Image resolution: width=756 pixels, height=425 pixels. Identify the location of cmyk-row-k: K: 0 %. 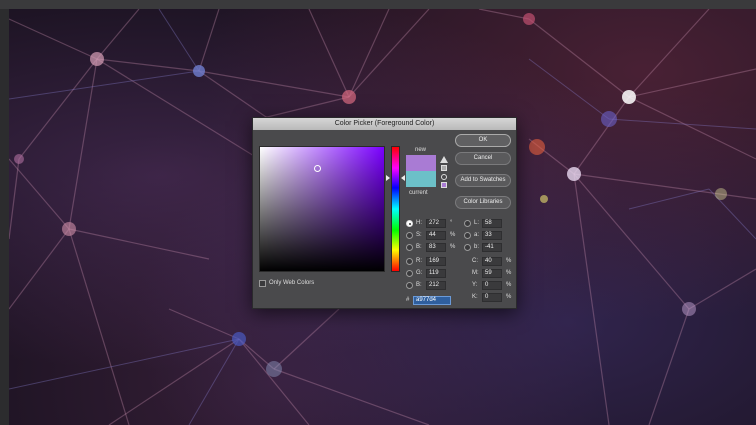
(492, 297).